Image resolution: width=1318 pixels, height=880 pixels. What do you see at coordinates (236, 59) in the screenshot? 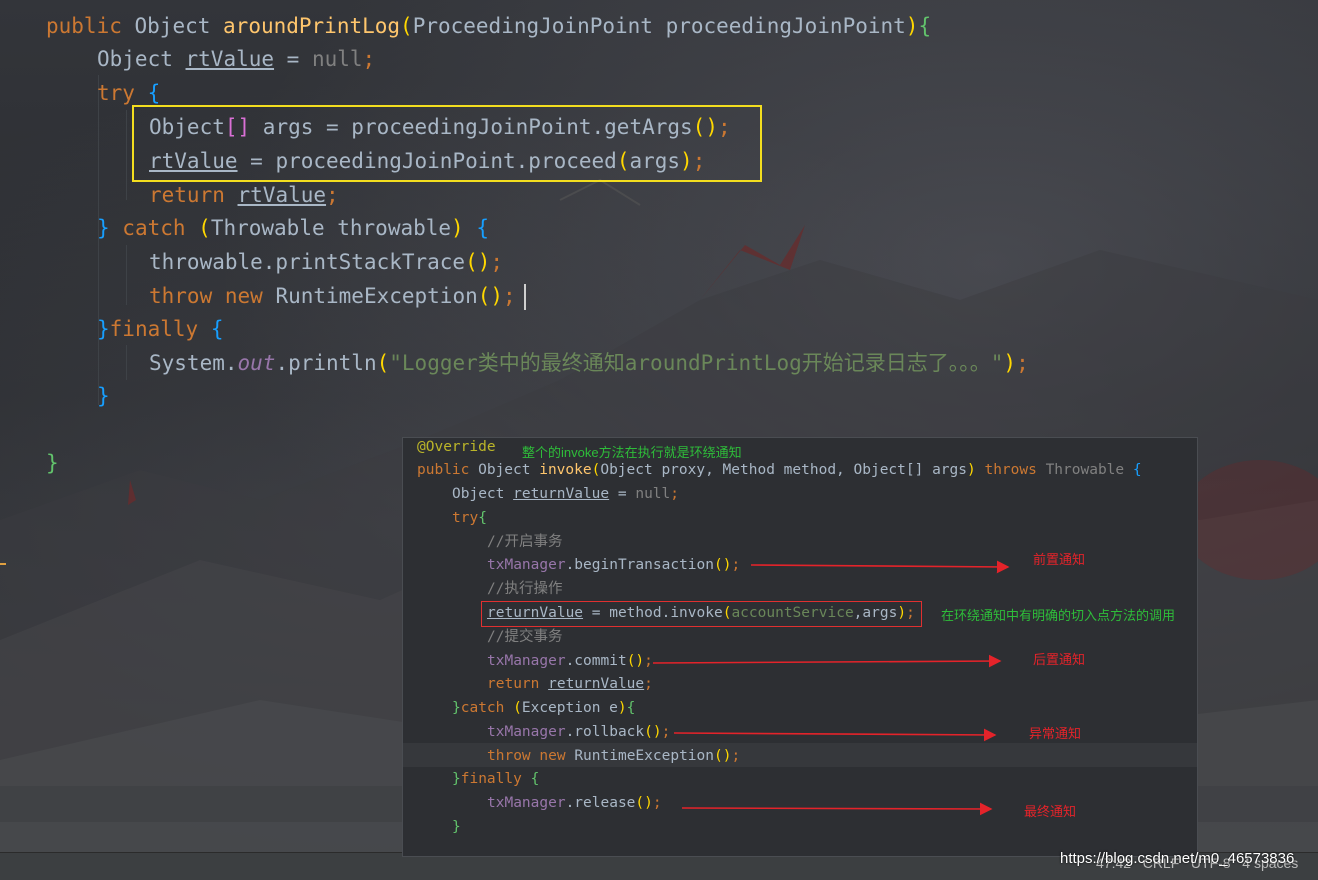
I see `code-line: Object rtValue = null;` at bounding box center [236, 59].